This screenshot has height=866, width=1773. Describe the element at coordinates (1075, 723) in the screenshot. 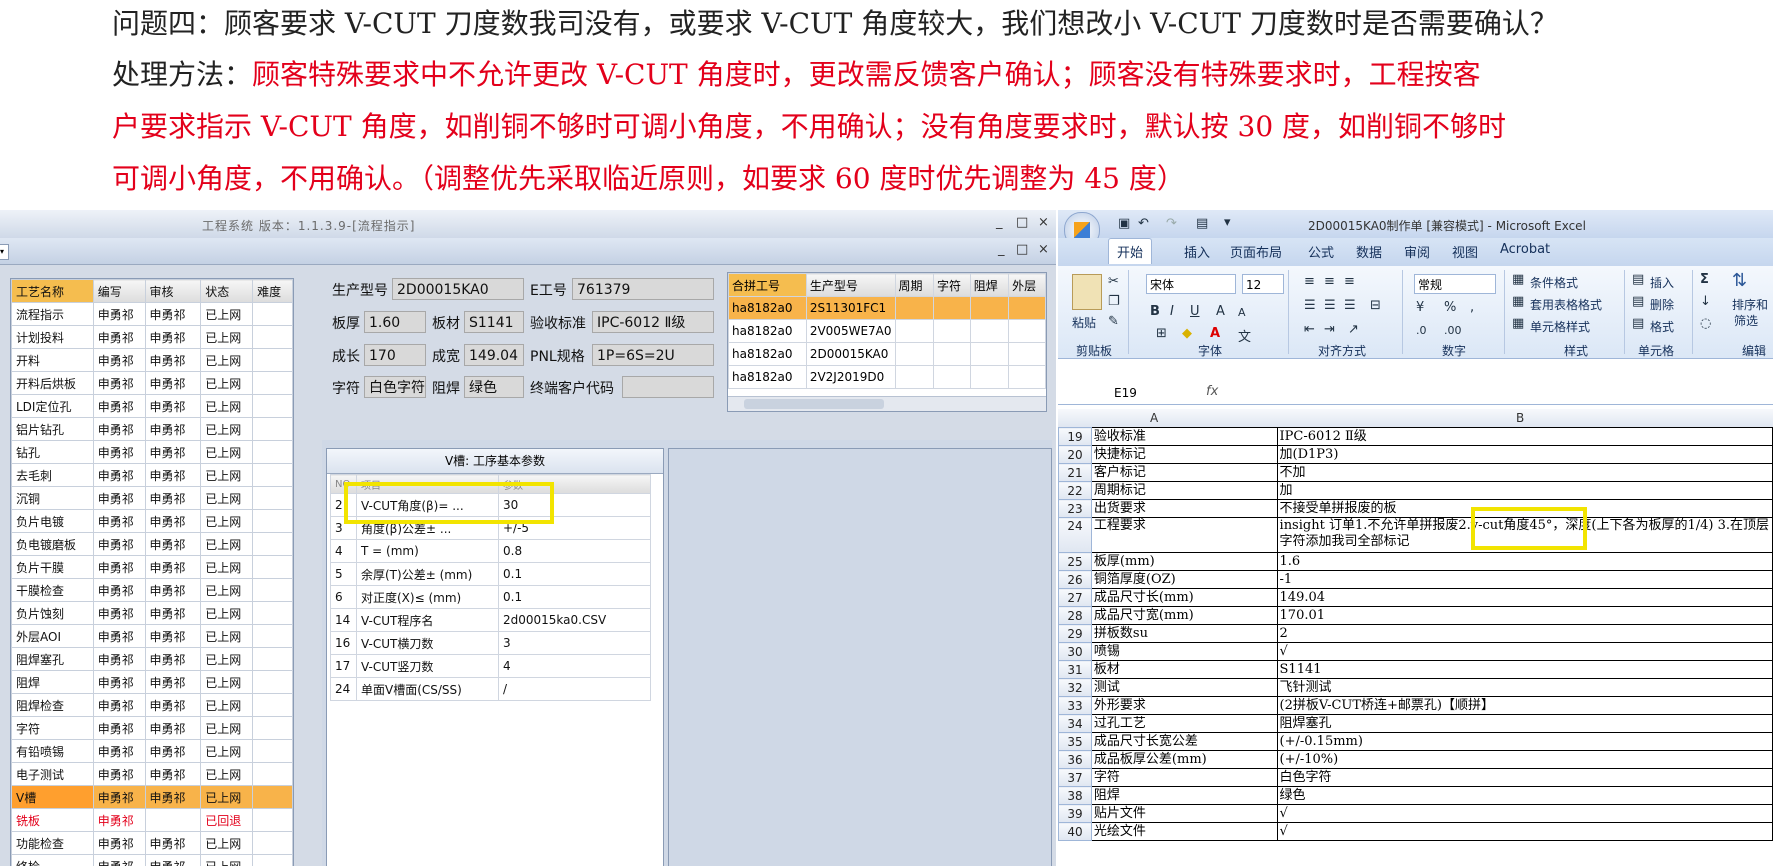

I see `row-number: 34` at that location.